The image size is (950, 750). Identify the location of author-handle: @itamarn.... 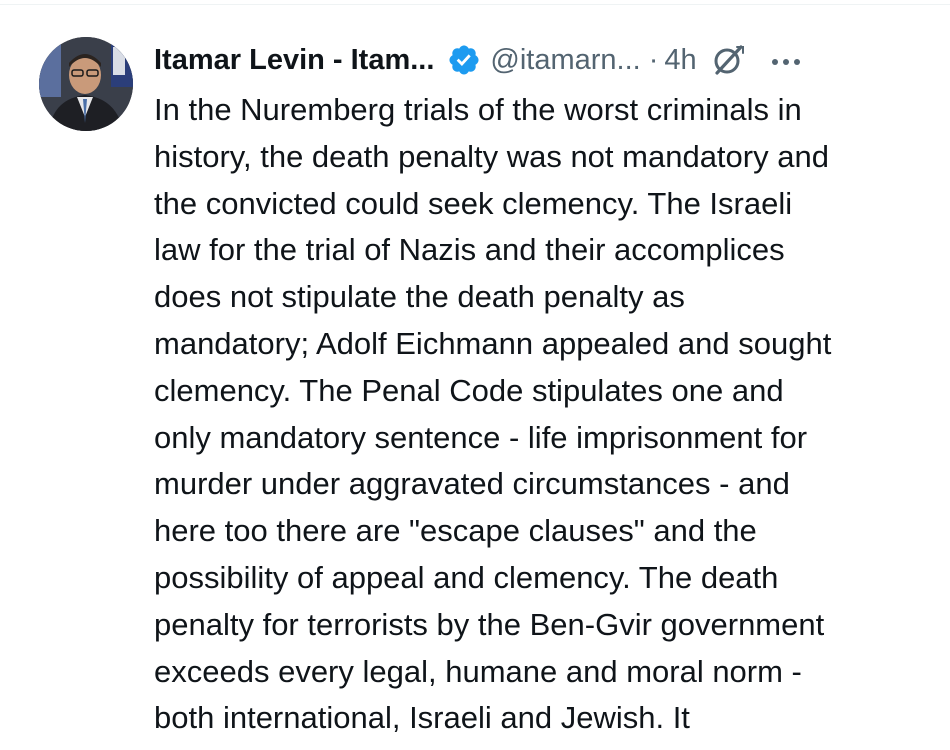
(565, 60).